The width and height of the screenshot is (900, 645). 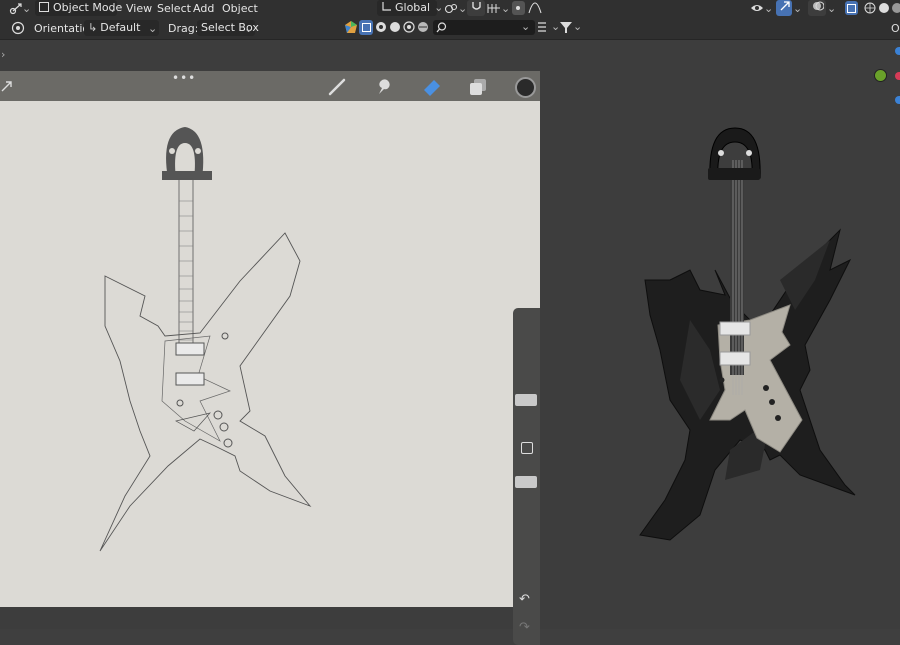 I want to click on layers-icon, so click(x=478, y=87).